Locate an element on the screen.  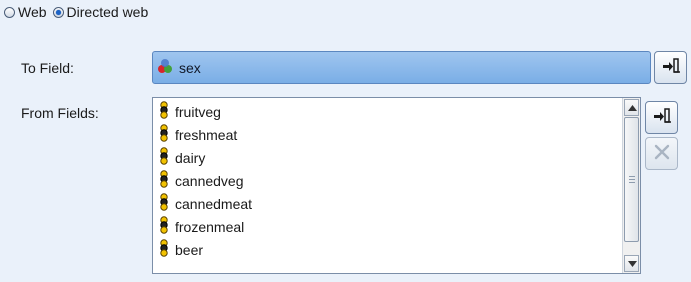
list-item: dairy is located at coordinates (396, 157).